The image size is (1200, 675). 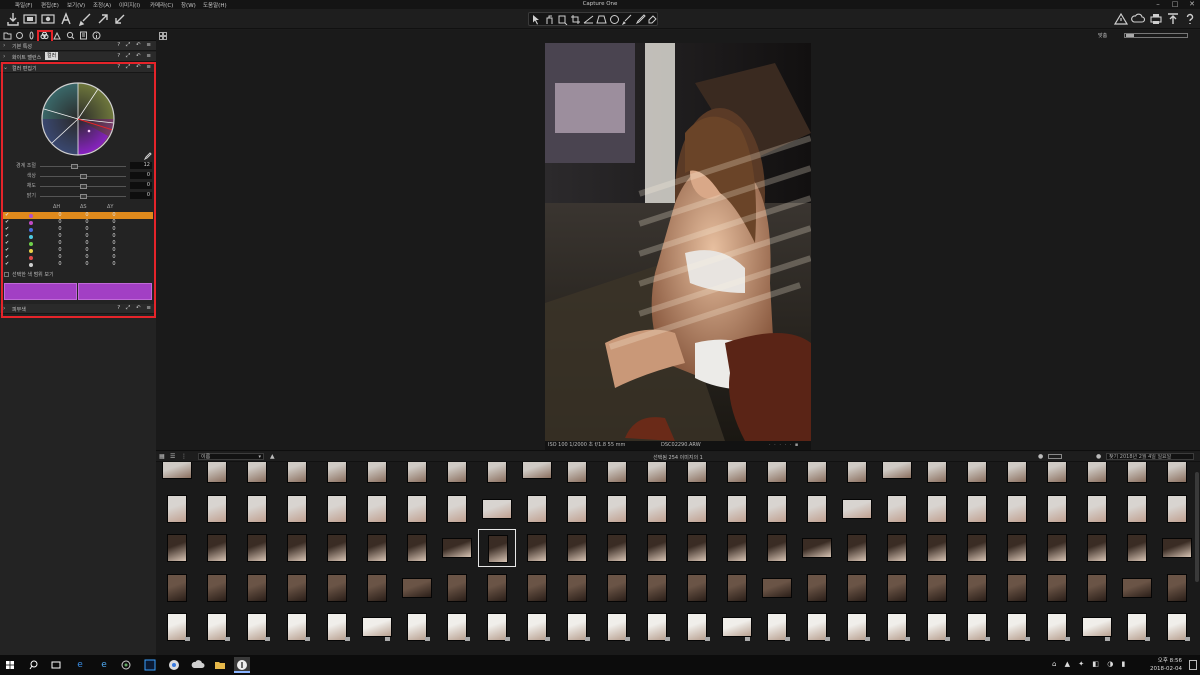 What do you see at coordinates (96, 35) in the screenshot?
I see `info-tab-icon` at bounding box center [96, 35].